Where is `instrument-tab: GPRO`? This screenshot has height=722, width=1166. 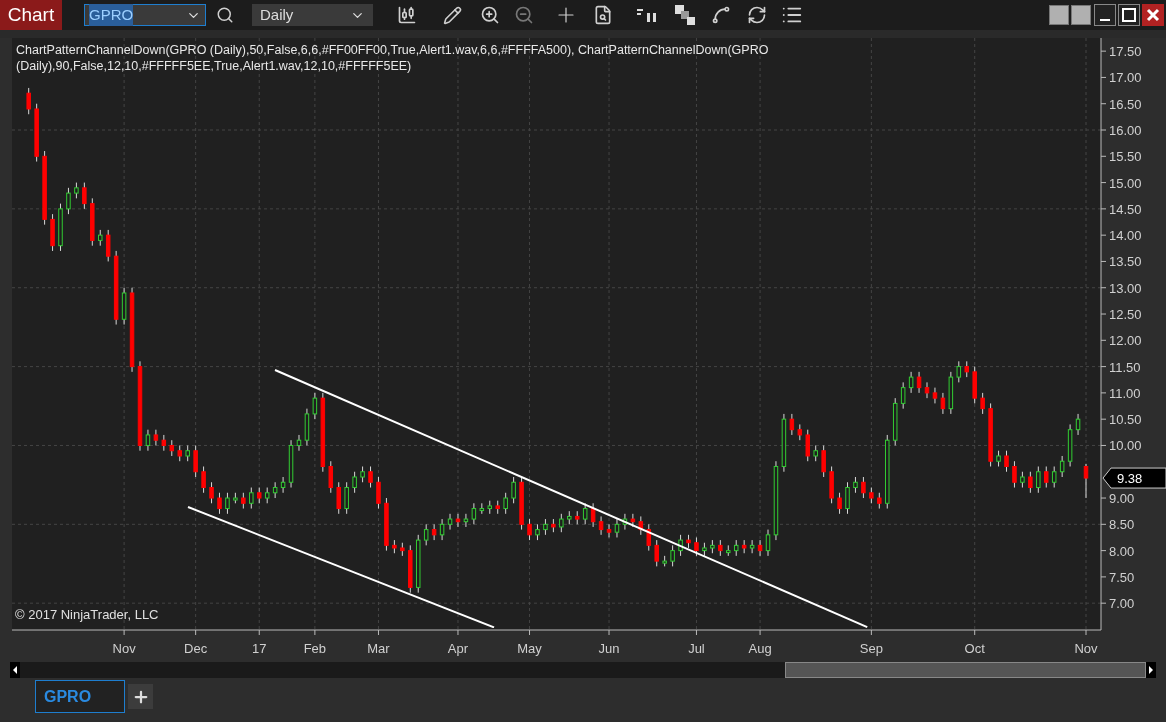
instrument-tab: GPRO is located at coordinates (80, 696).